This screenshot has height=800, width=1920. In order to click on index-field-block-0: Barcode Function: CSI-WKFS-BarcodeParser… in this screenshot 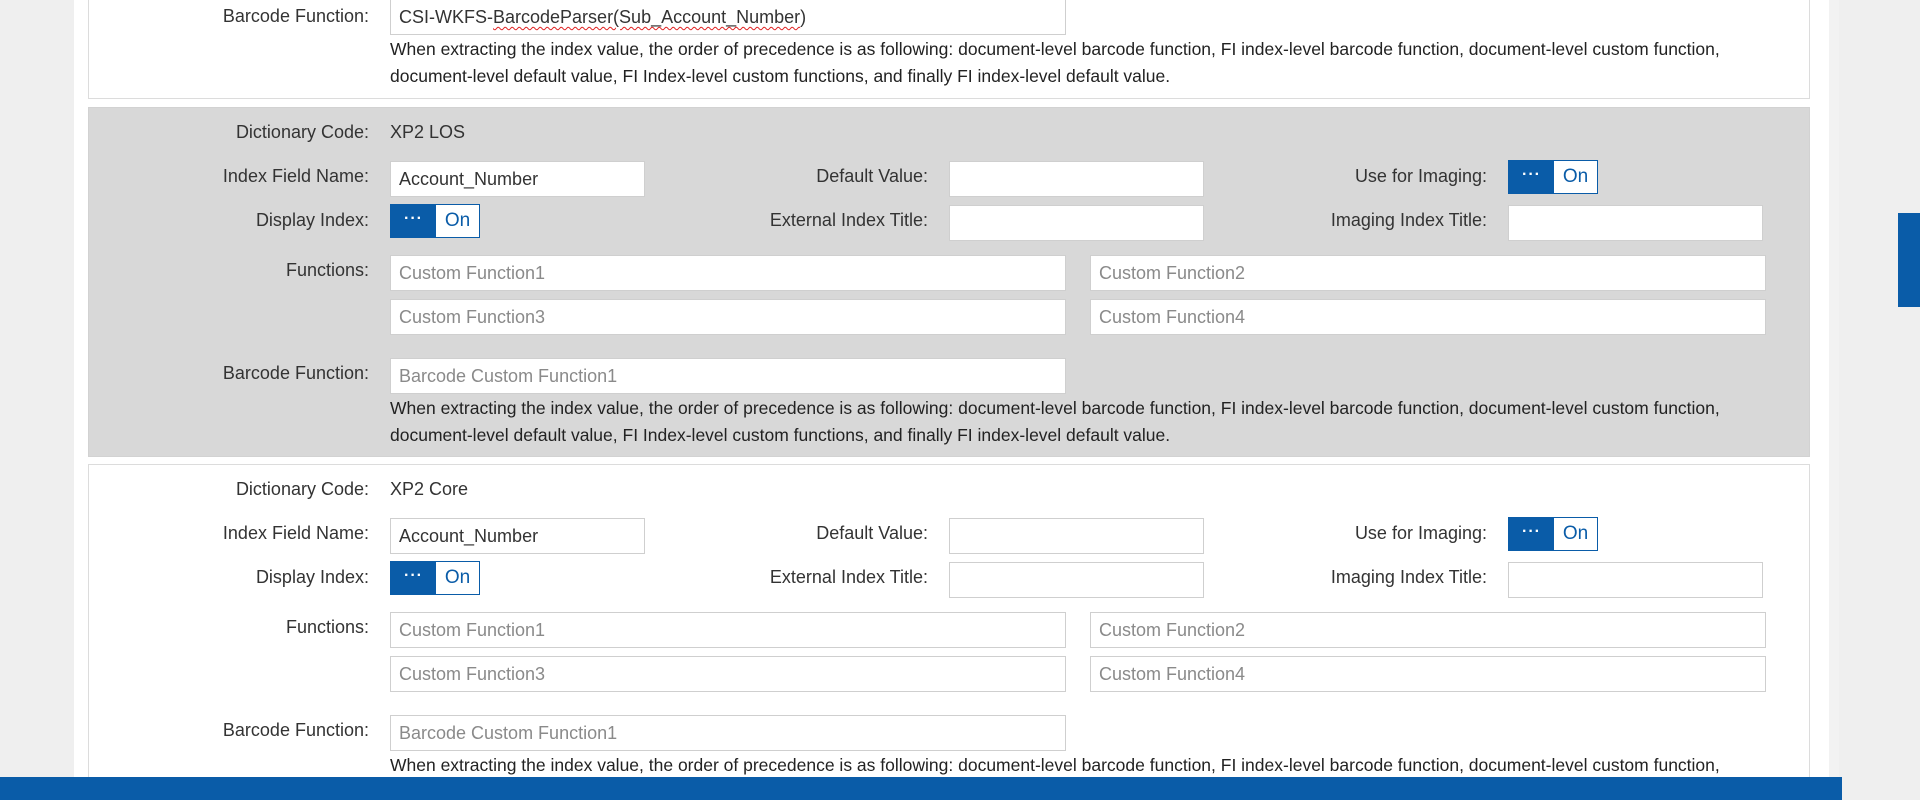, I will do `click(949, 49)`.